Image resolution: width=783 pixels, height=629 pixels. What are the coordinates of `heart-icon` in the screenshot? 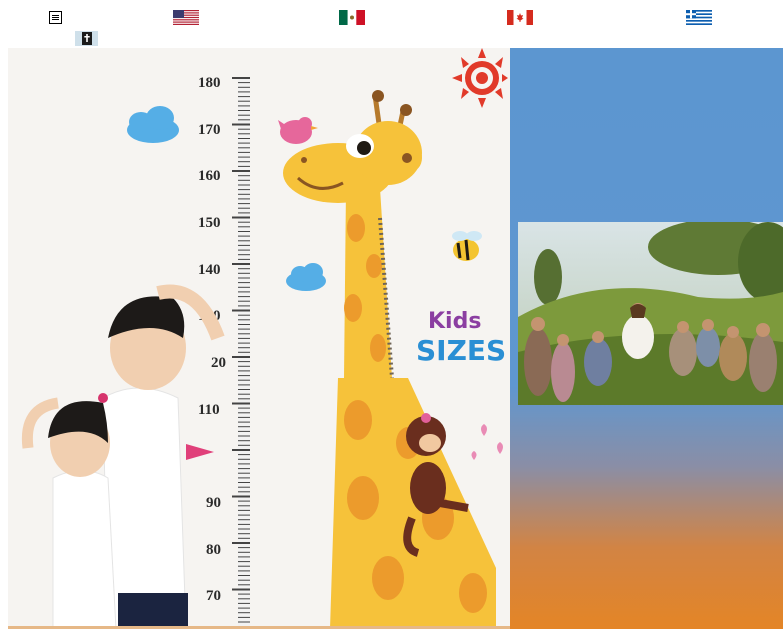 It's located at (487, 442).